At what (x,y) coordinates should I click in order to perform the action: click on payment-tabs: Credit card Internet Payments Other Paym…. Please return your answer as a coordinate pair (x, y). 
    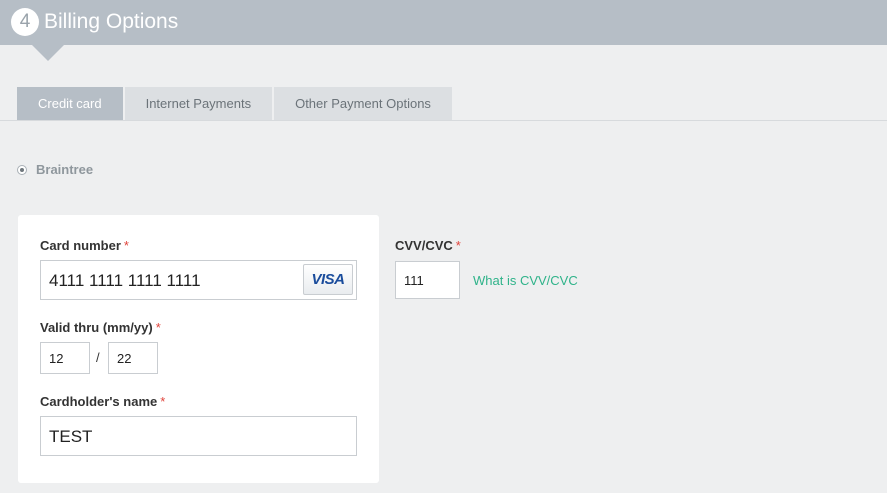
    Looking at the image, I should click on (235, 103).